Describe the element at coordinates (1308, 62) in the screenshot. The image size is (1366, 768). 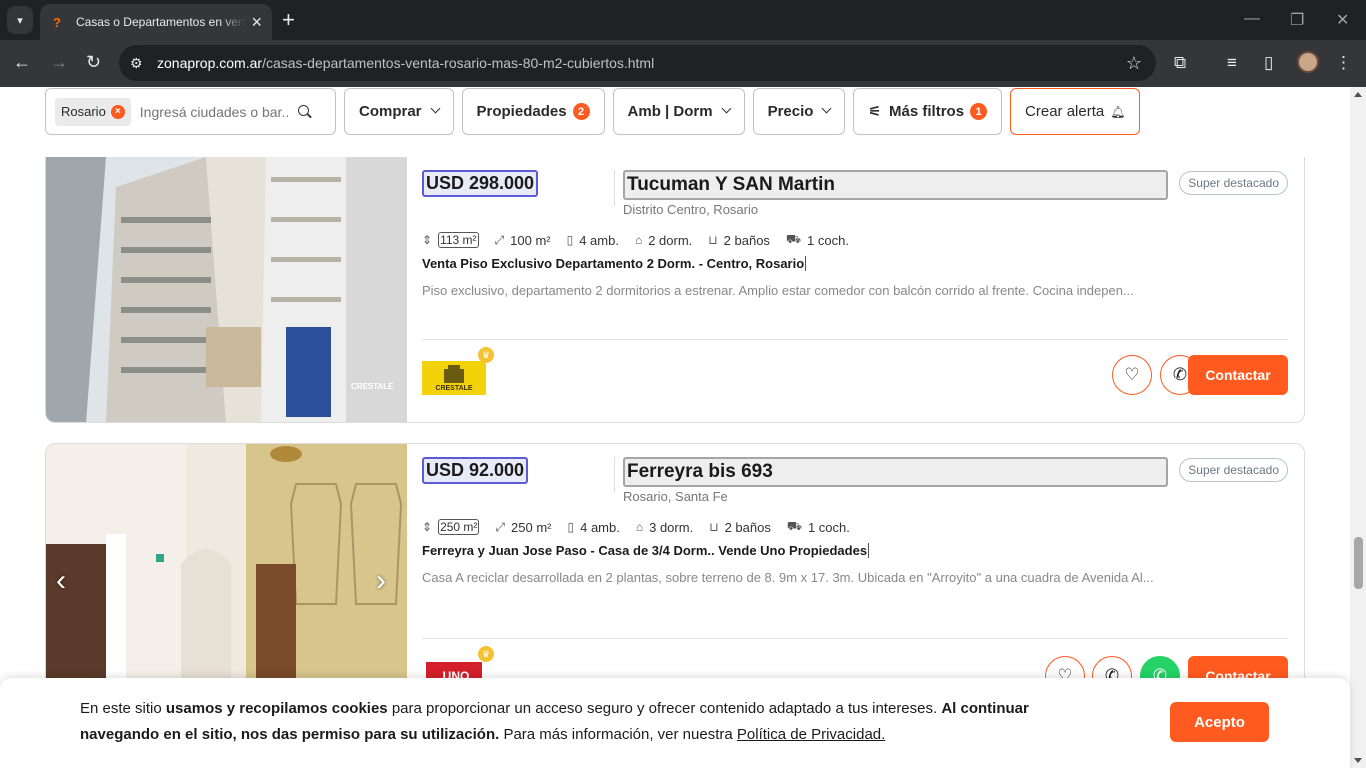
I see `profile-avatar` at that location.